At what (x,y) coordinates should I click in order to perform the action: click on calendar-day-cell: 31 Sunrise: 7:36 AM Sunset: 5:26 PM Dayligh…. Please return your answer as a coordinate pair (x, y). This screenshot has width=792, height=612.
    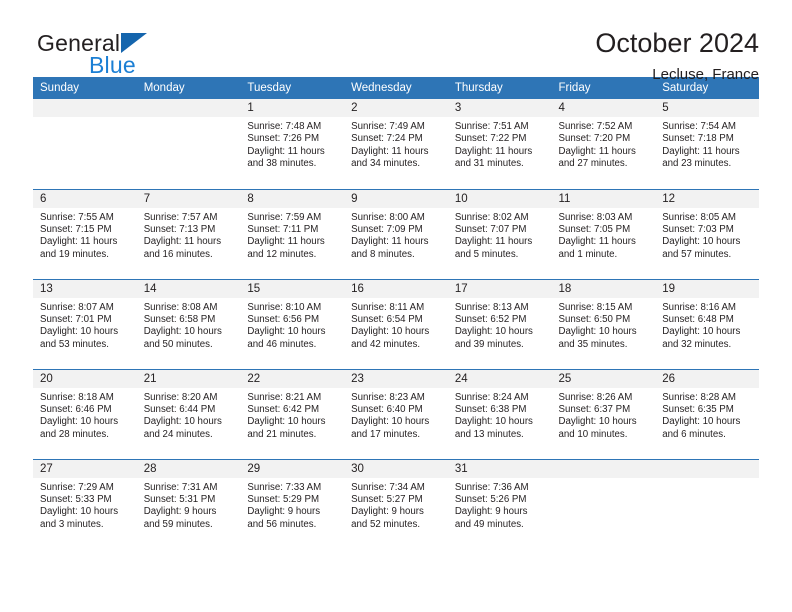
    Looking at the image, I should click on (499, 503).